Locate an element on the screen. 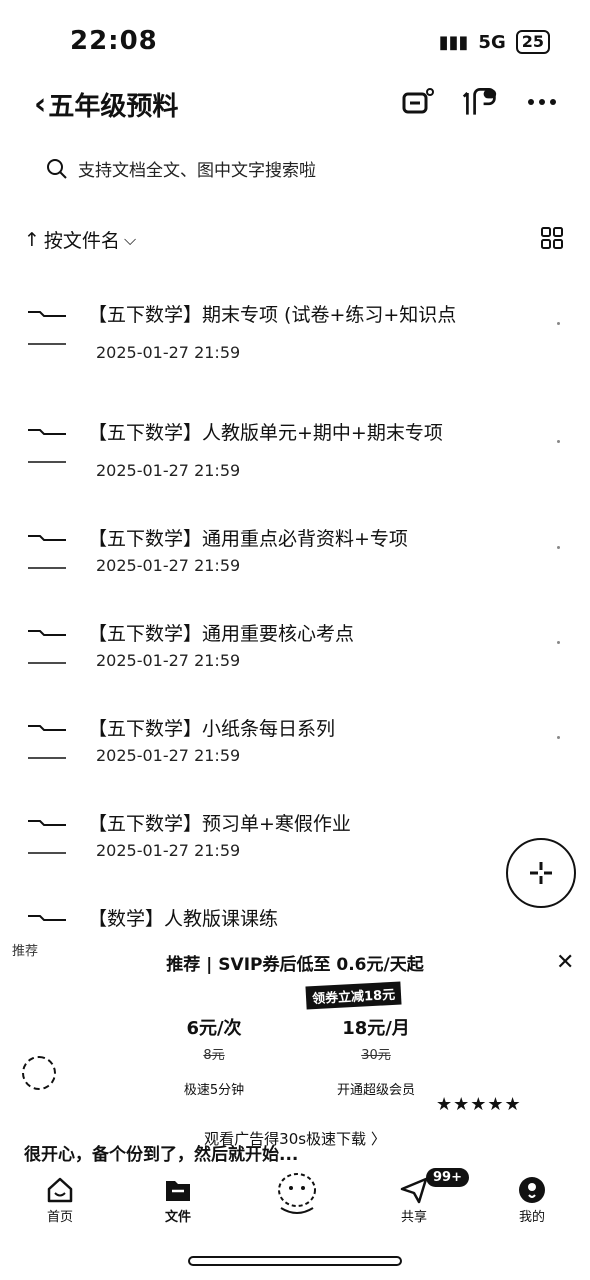 This screenshot has height=1280, width=590. tab-home: 首页 is located at coordinates (60, 1199).